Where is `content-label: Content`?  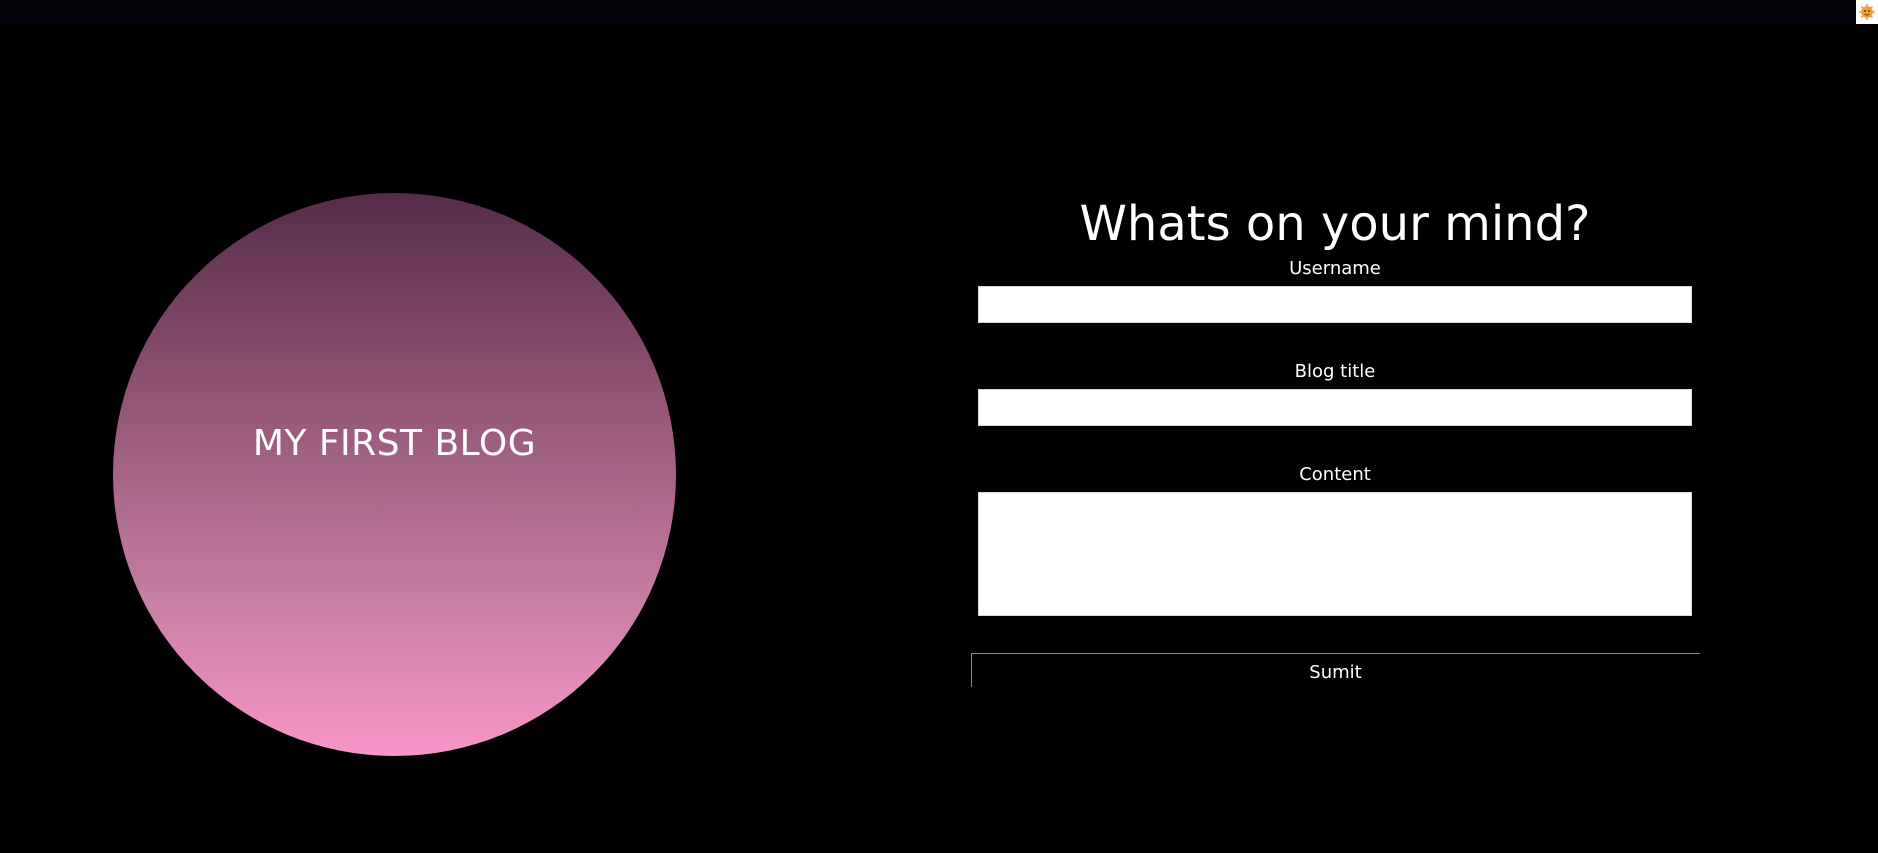 content-label: Content is located at coordinates (1335, 474).